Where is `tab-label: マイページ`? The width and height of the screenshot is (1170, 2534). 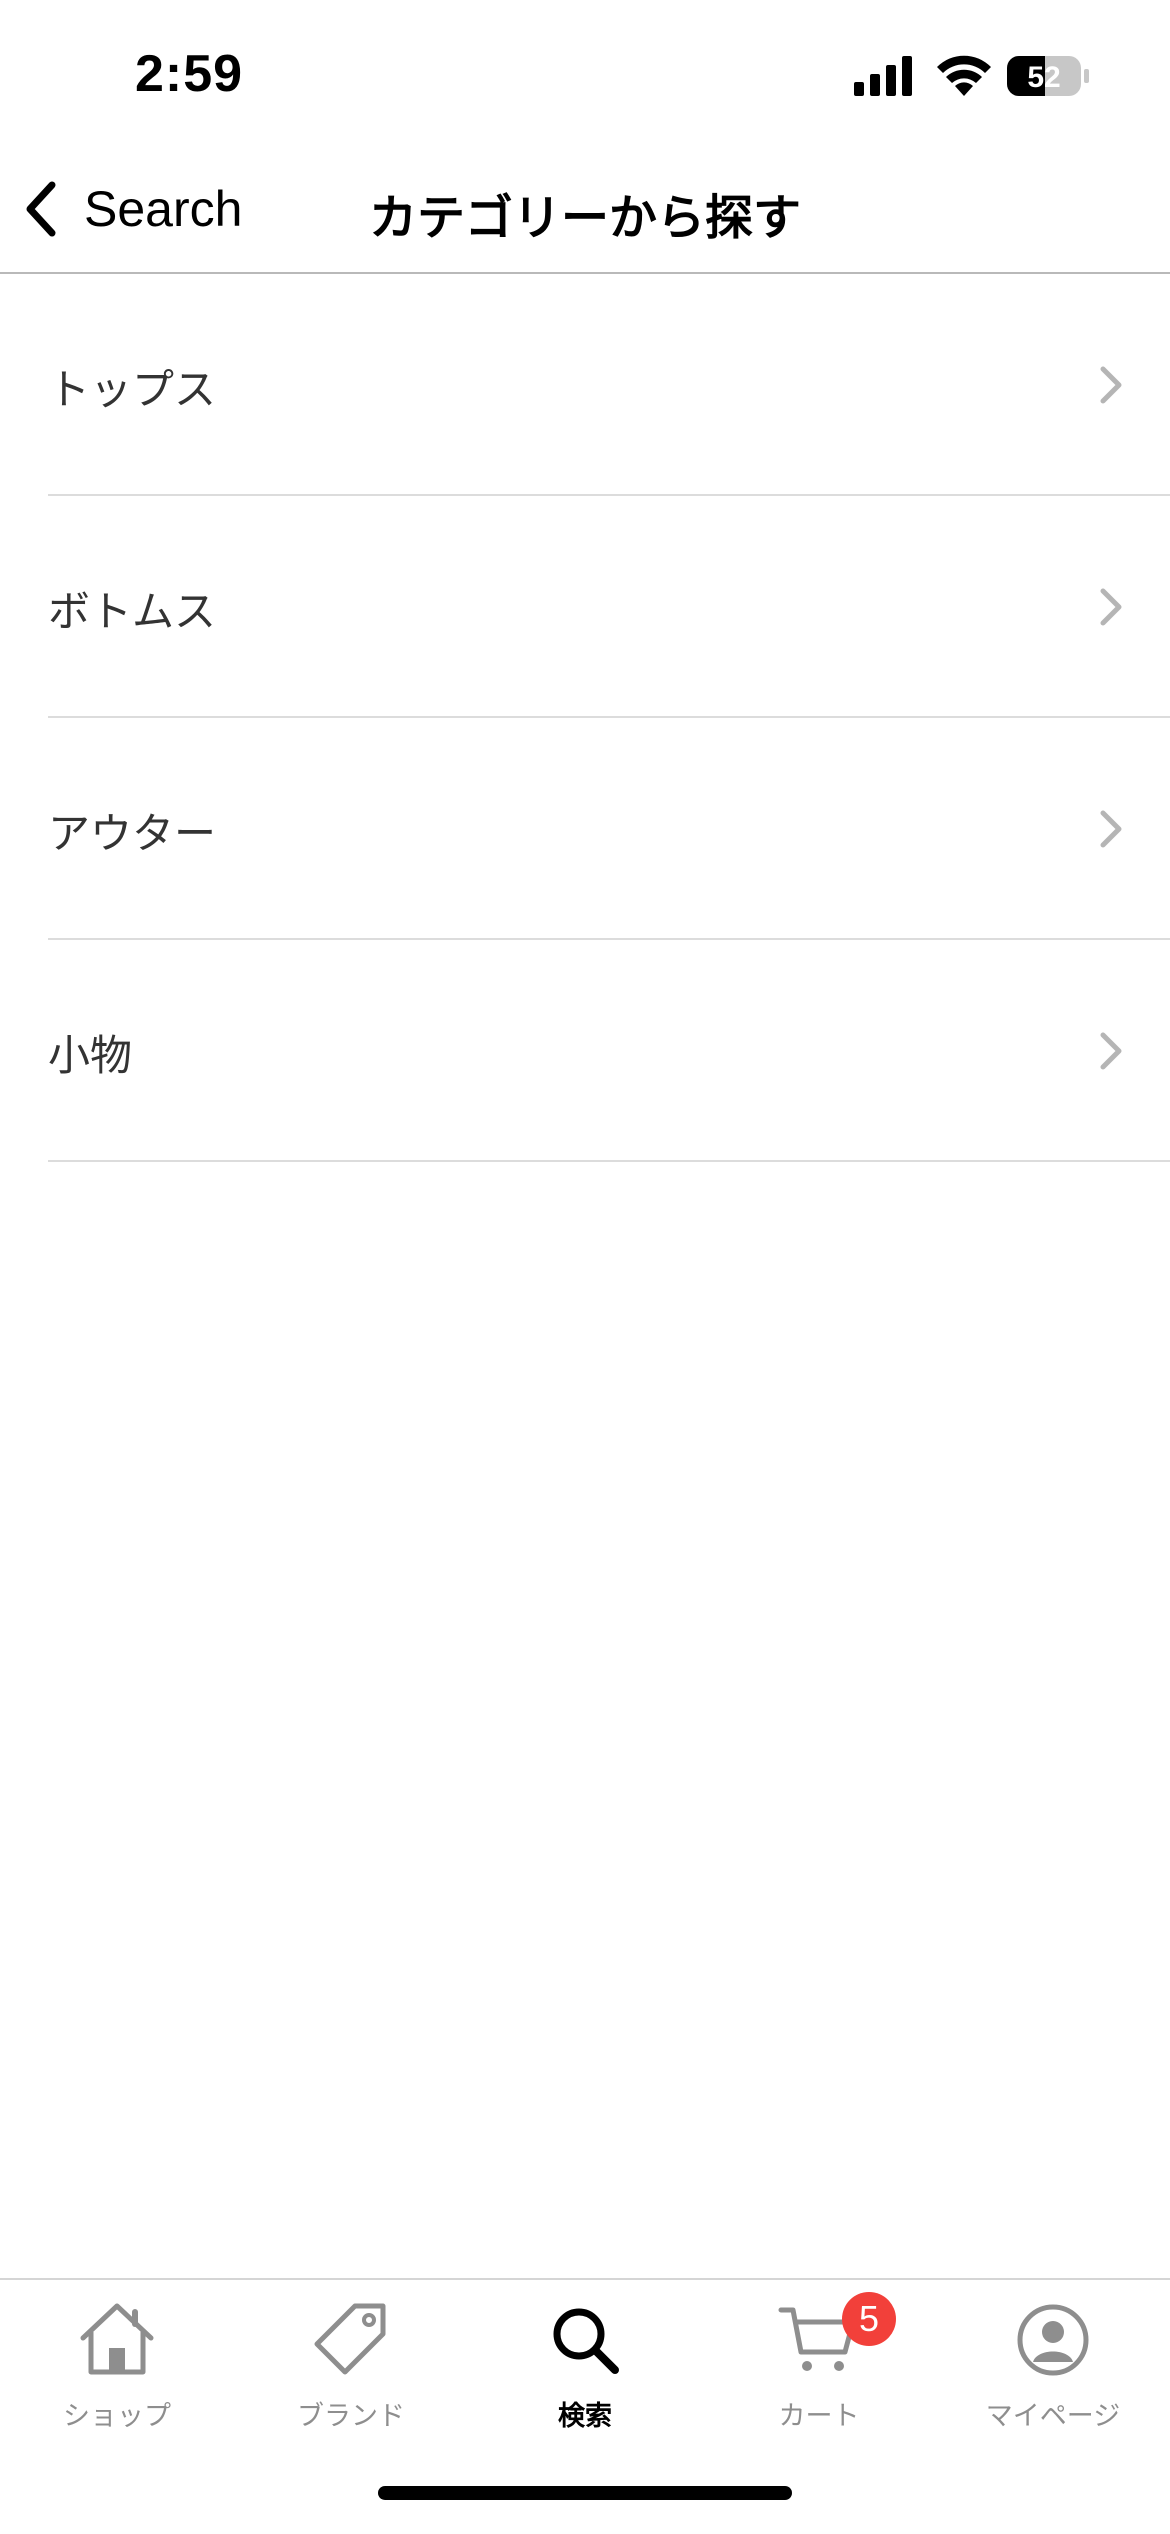
tab-label: マイページ is located at coordinates (1053, 2416).